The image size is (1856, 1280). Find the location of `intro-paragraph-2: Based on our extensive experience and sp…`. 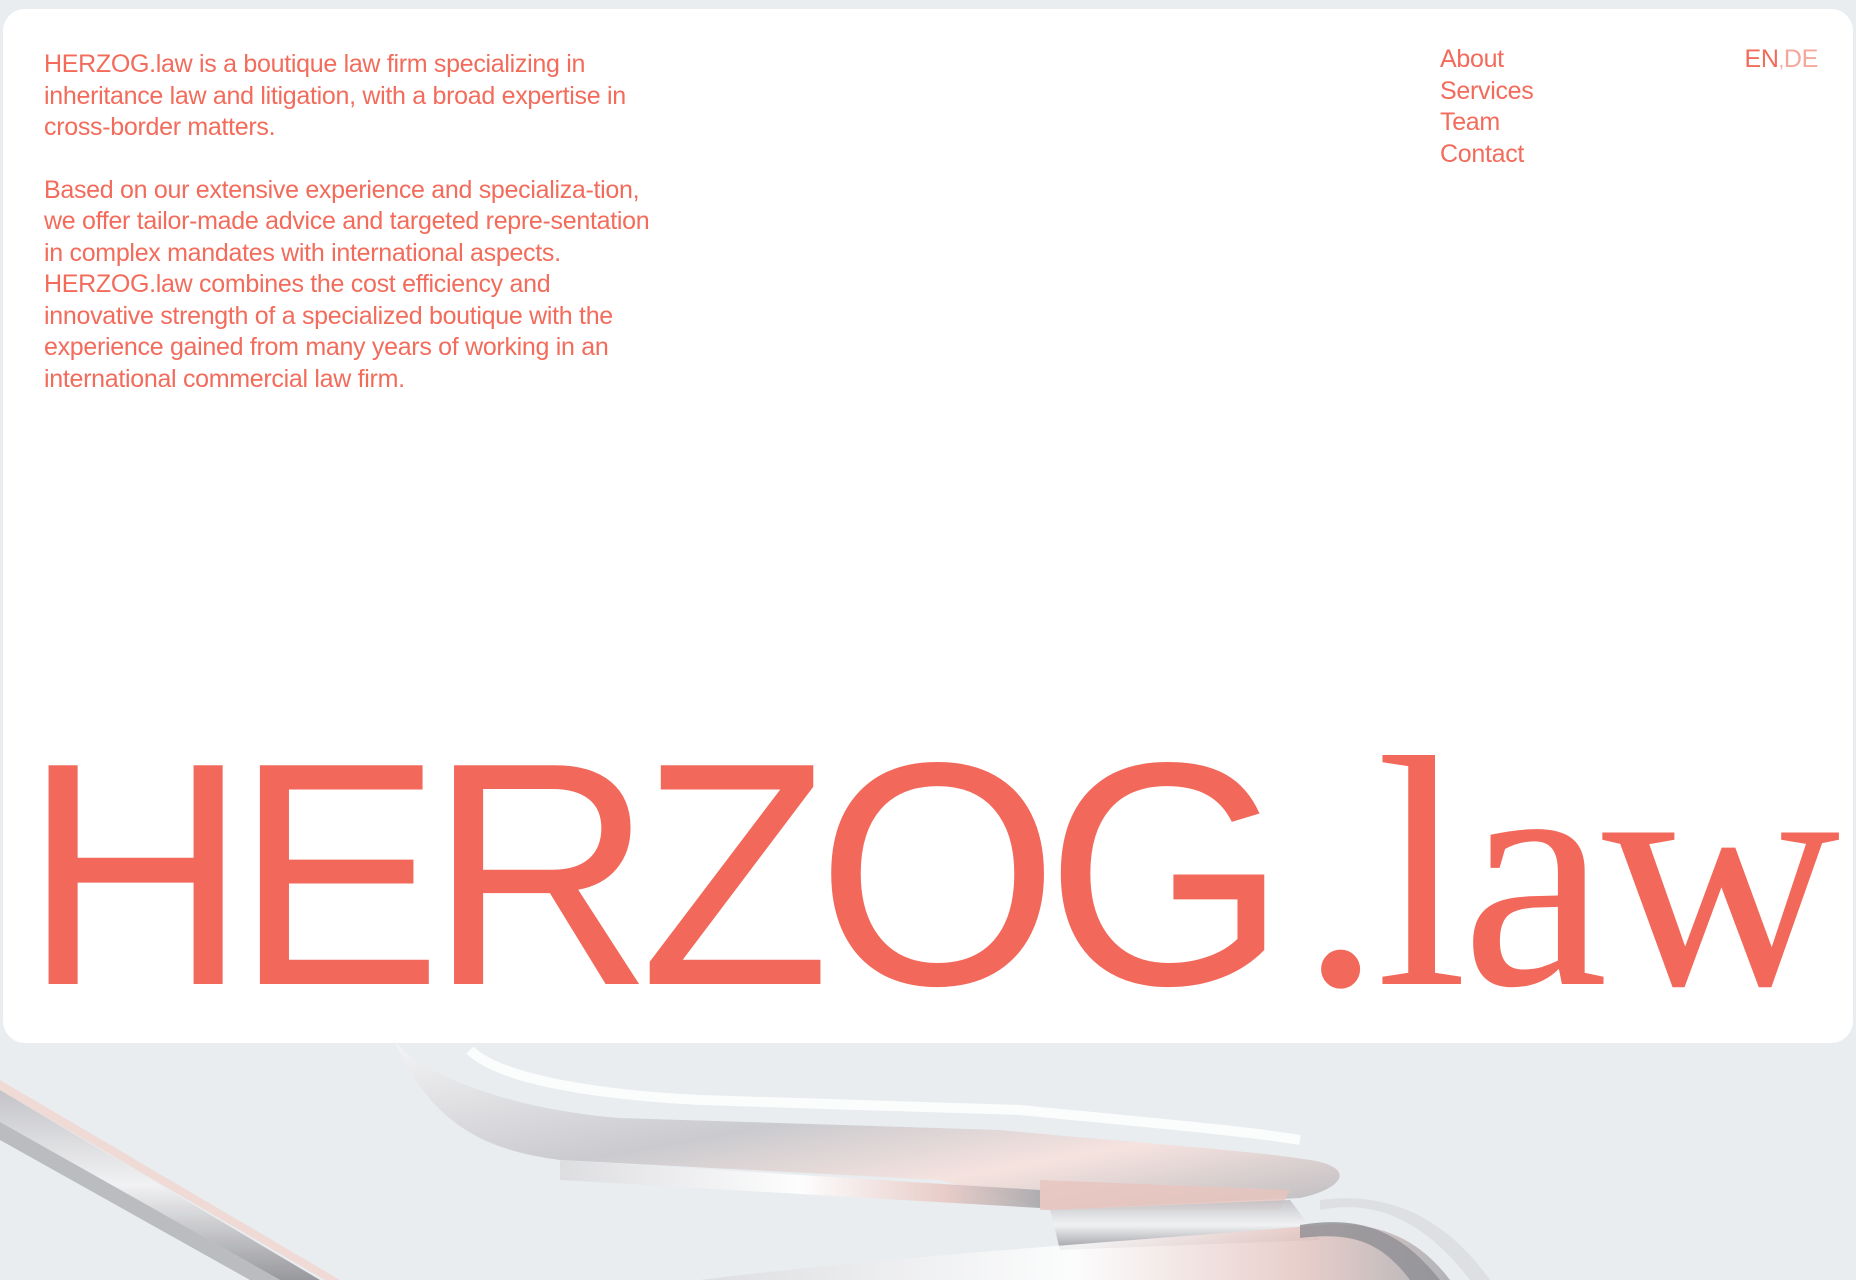

intro-paragraph-2: Based on our extensive experience and sp… is located at coordinates (347, 284).